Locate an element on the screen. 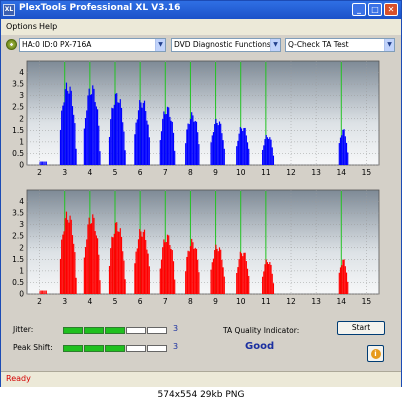  title-bar: XL PlexTools Professional XL V3.16 _ □ ✕ is located at coordinates (201, 10).